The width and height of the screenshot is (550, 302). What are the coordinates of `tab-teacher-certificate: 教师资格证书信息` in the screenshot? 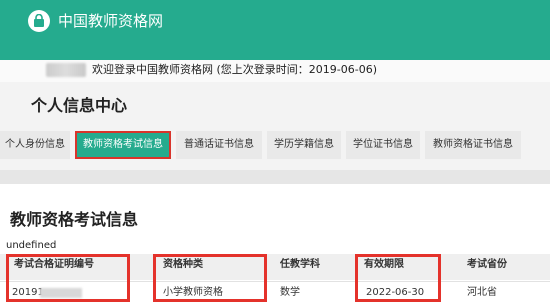 It's located at (473, 145).